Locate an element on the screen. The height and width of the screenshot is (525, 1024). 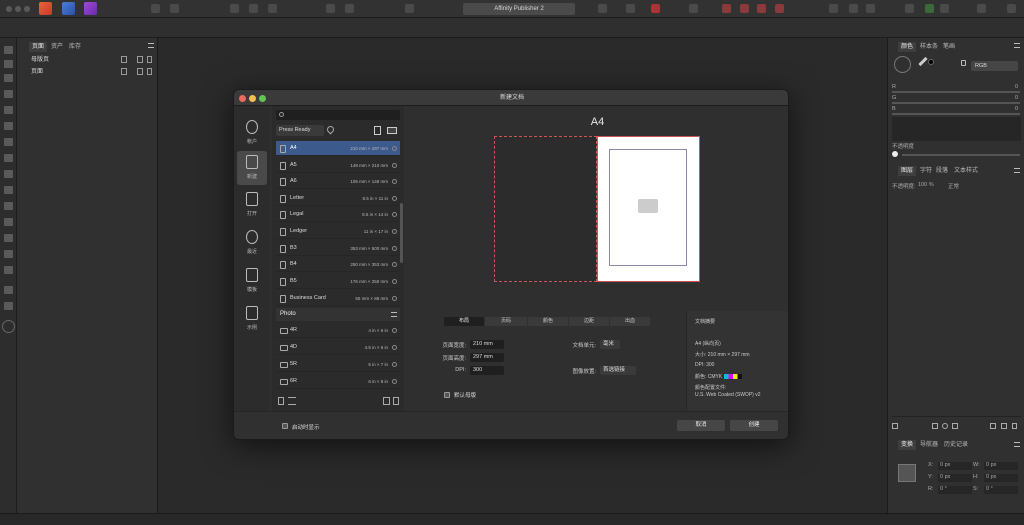
channel-b-value: 0 is located at coordinates (1003, 109).